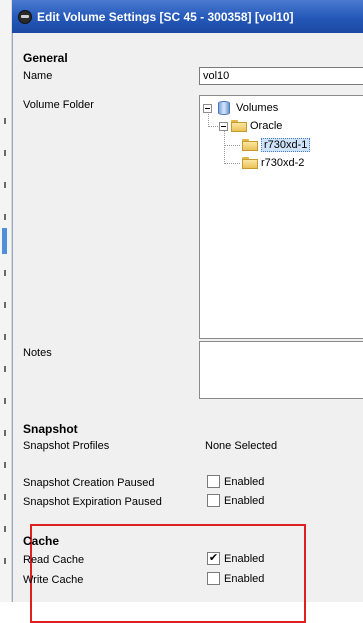 Image resolution: width=363 pixels, height=623 pixels. Describe the element at coordinates (45, 58) in the screenshot. I see `section-heading-general: General` at that location.